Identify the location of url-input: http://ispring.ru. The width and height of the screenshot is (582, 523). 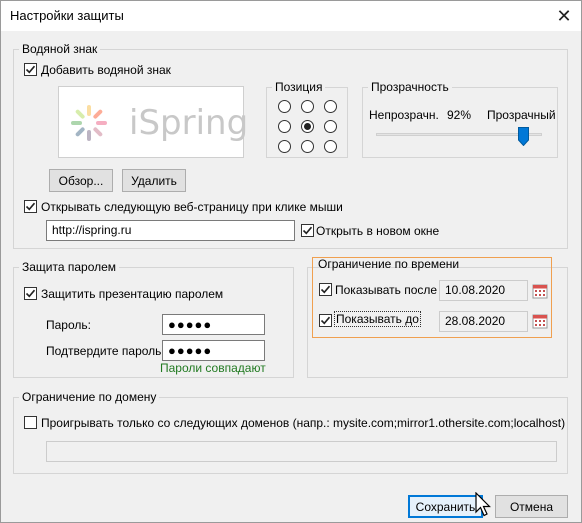
(170, 230).